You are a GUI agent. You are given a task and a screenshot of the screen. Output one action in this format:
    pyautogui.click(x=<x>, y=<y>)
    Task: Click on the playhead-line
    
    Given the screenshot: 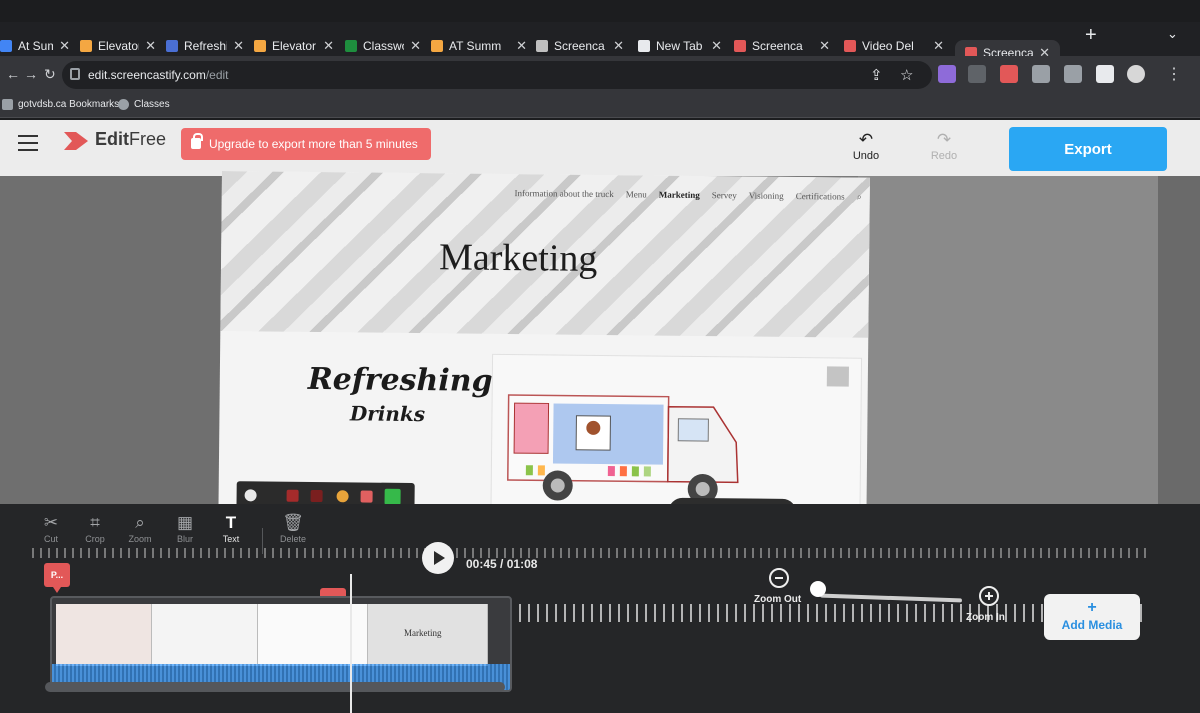 What is the action you would take?
    pyautogui.click(x=351, y=643)
    